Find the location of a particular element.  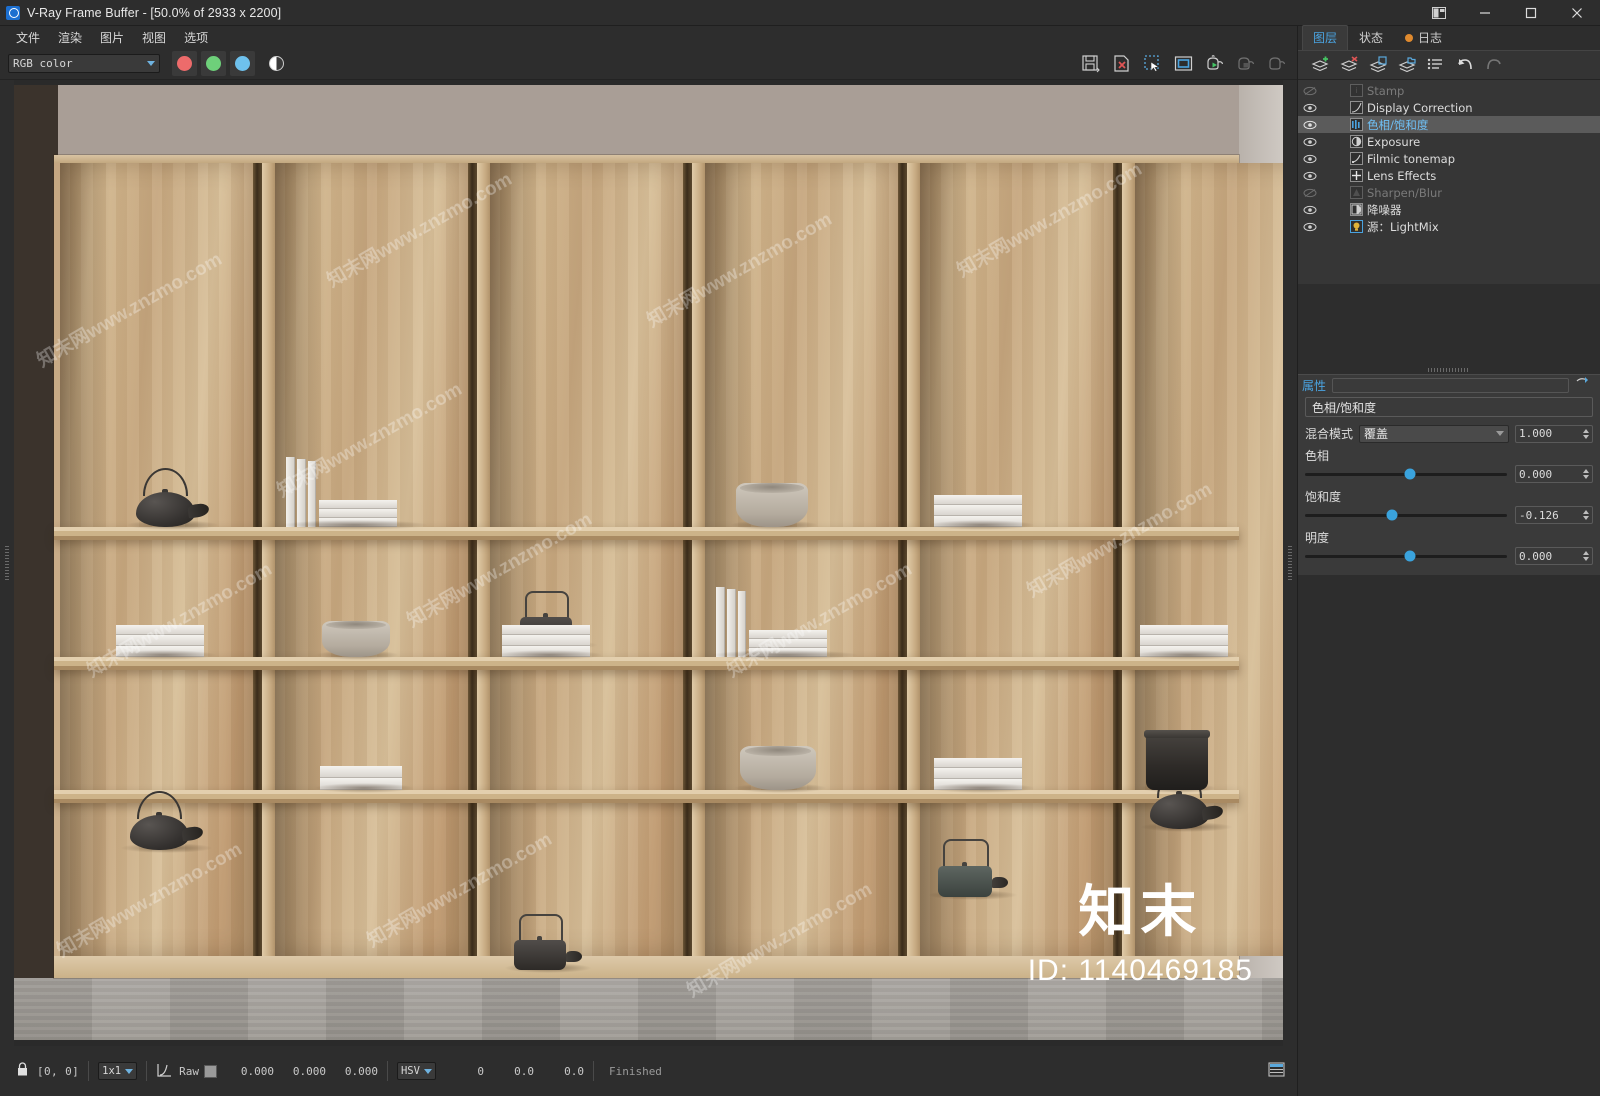

lightness-slider is located at coordinates (1406, 556).